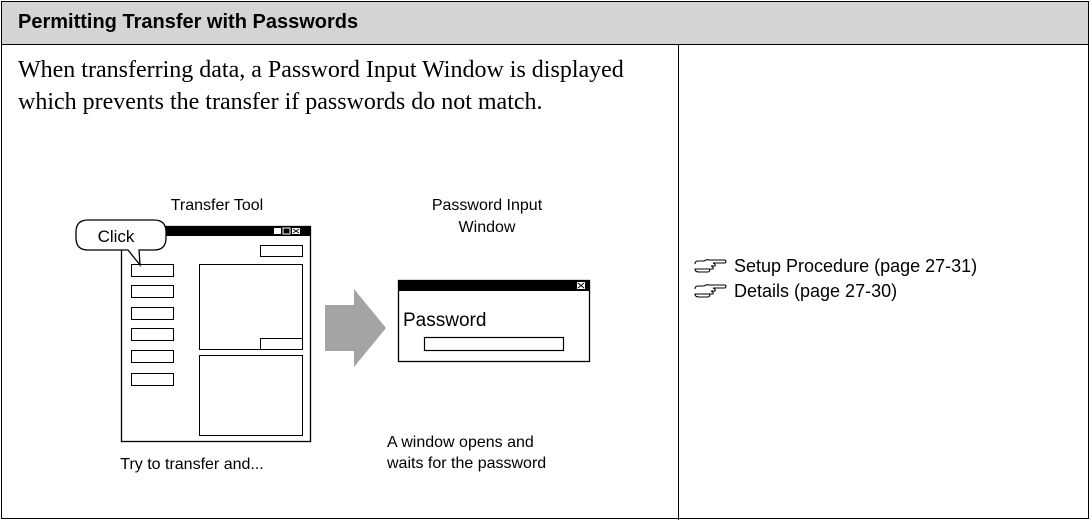 This screenshot has width=1092, height=522. Describe the element at coordinates (188, 22) in the screenshot. I see `section-title: Permitting Transfer with Passwords` at that location.